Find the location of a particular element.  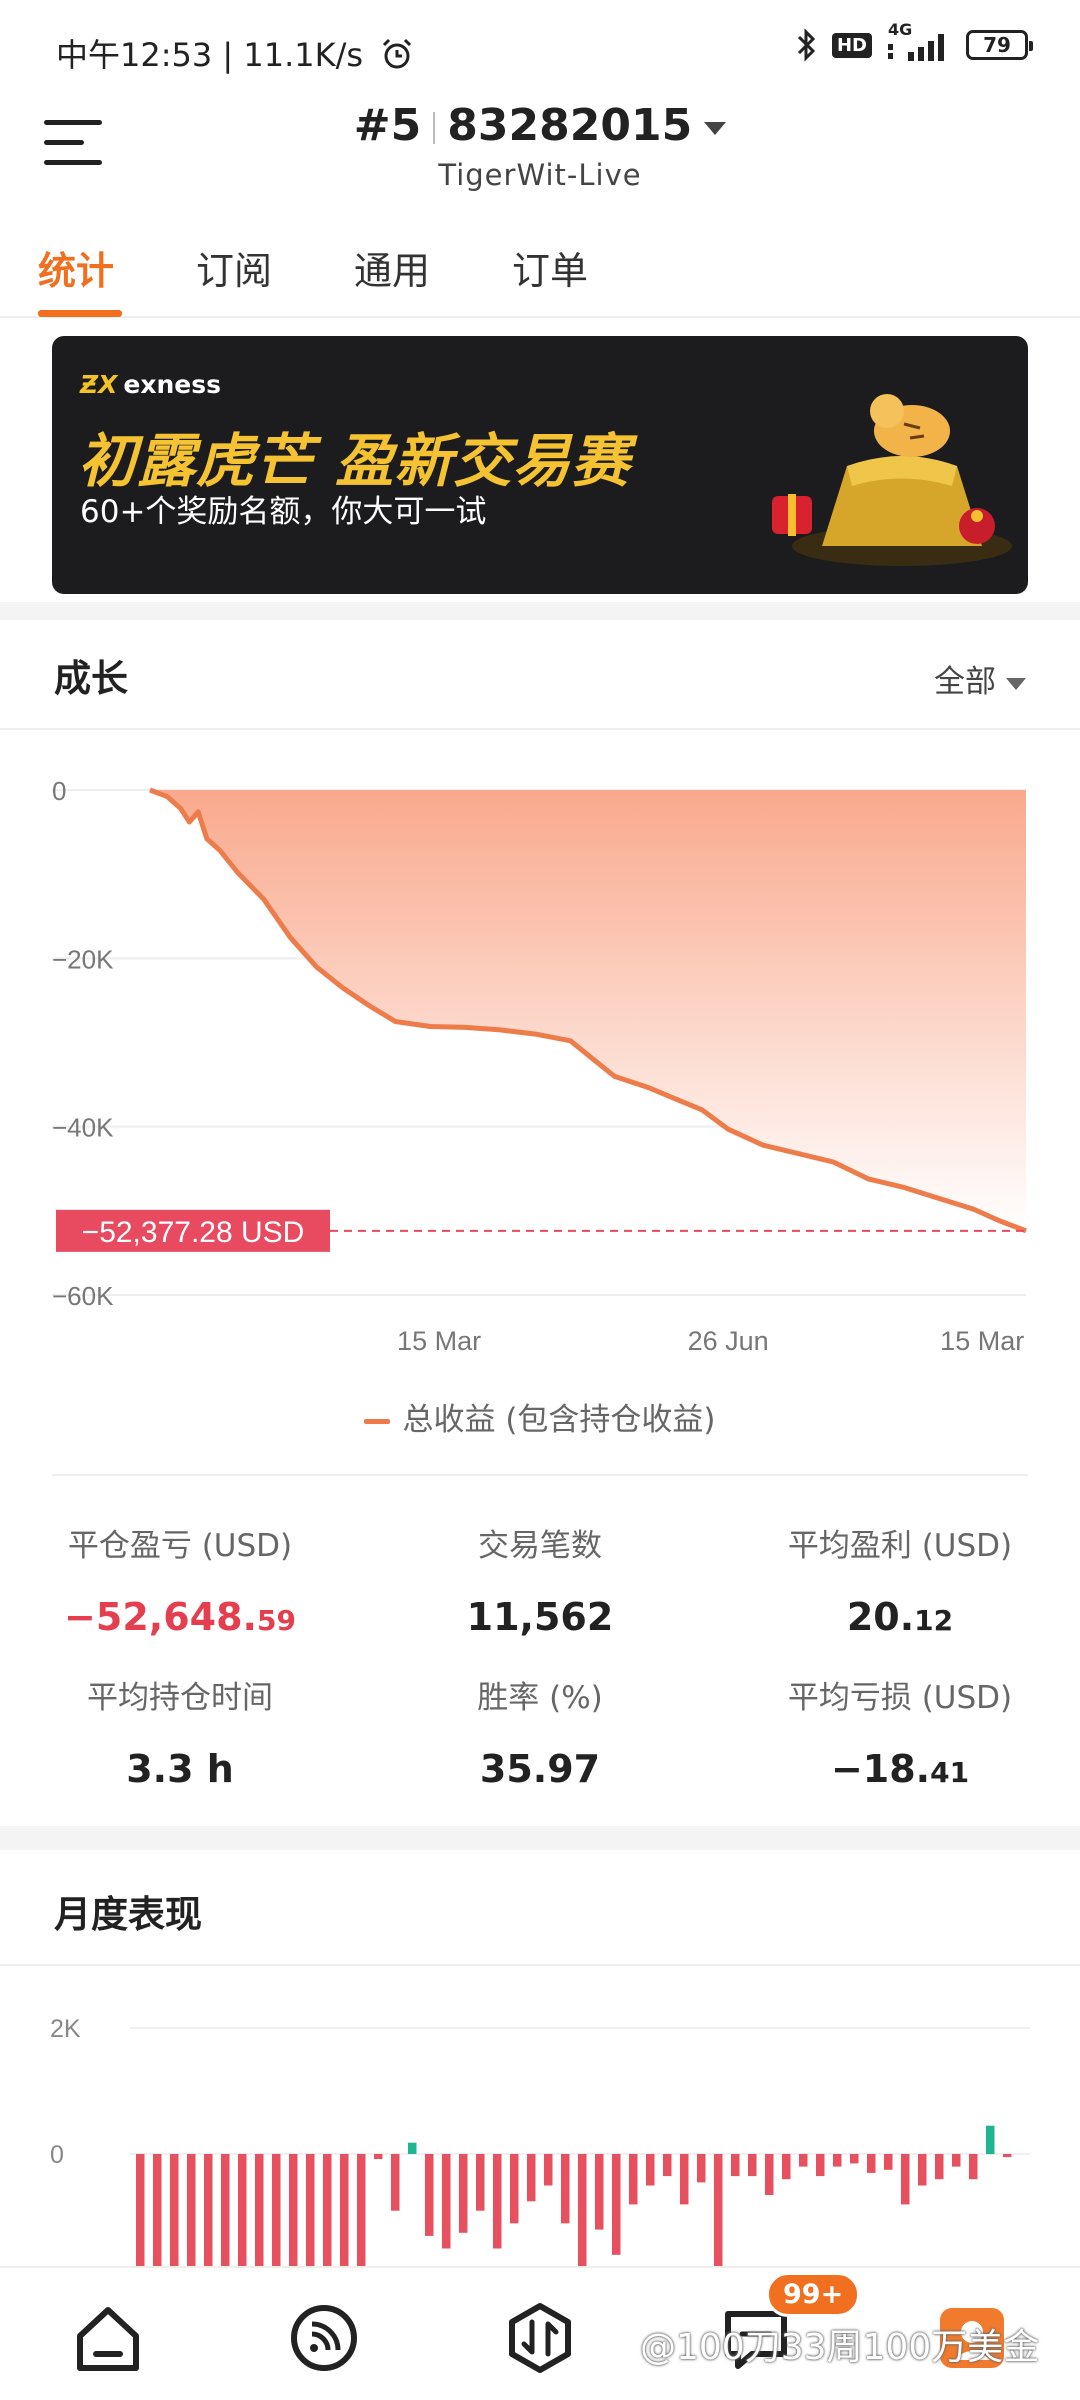

stat-value: −18.41 is located at coordinates (900, 1769).